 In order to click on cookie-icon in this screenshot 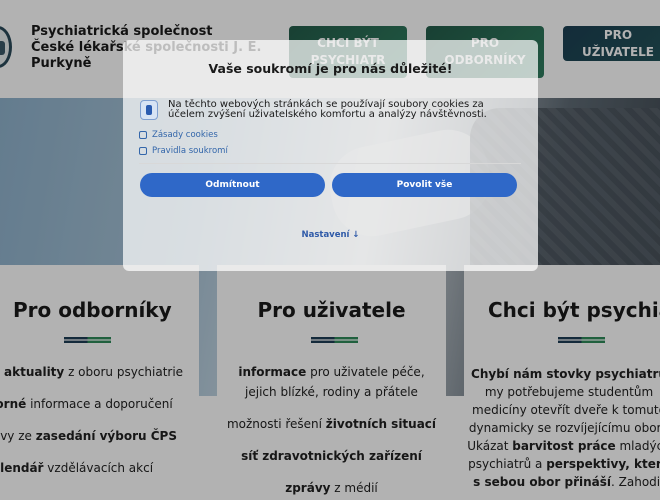, I will do `click(143, 135)`.